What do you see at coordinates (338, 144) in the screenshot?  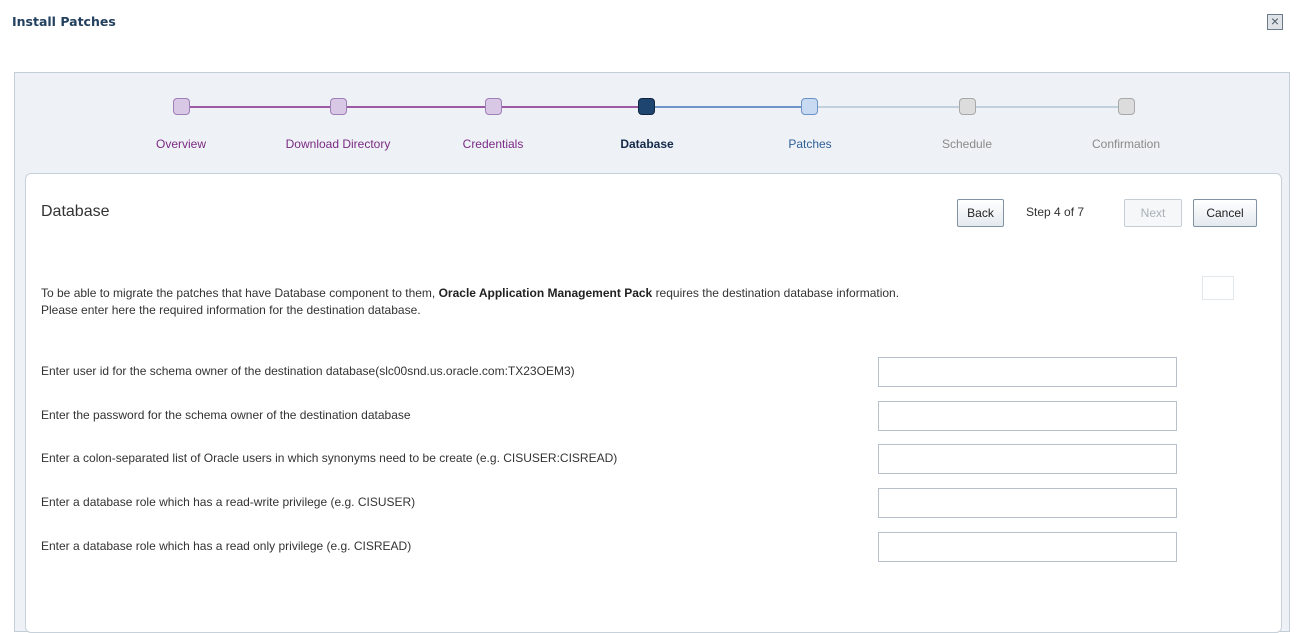 I see `train-label-download-directory: Download Directory` at bounding box center [338, 144].